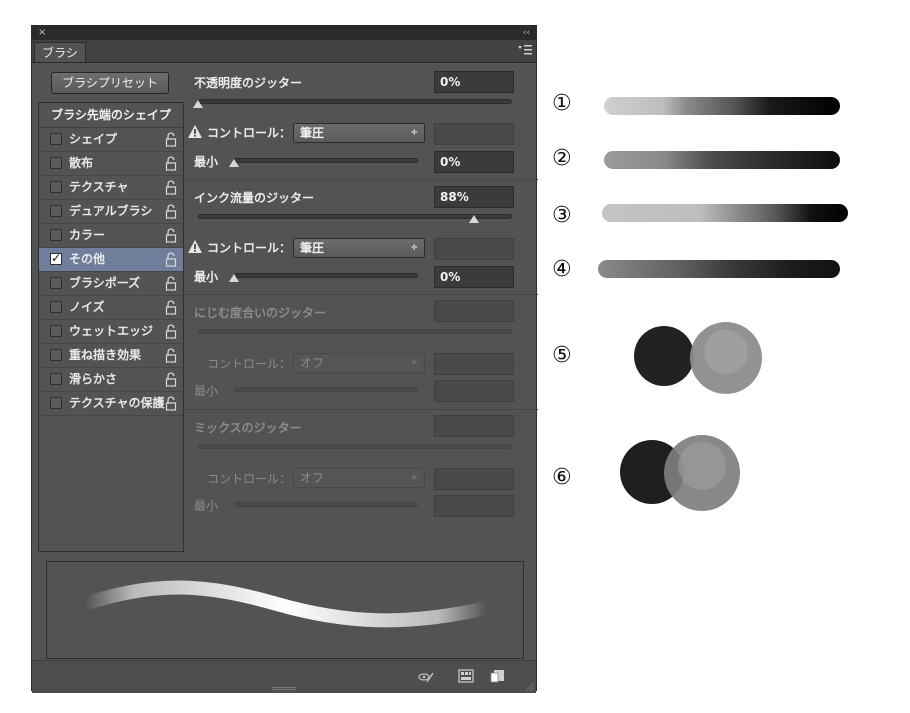 The width and height of the screenshot is (910, 713). Describe the element at coordinates (249, 364) in the screenshot. I see `wetness-control-label: コントロール：` at that location.